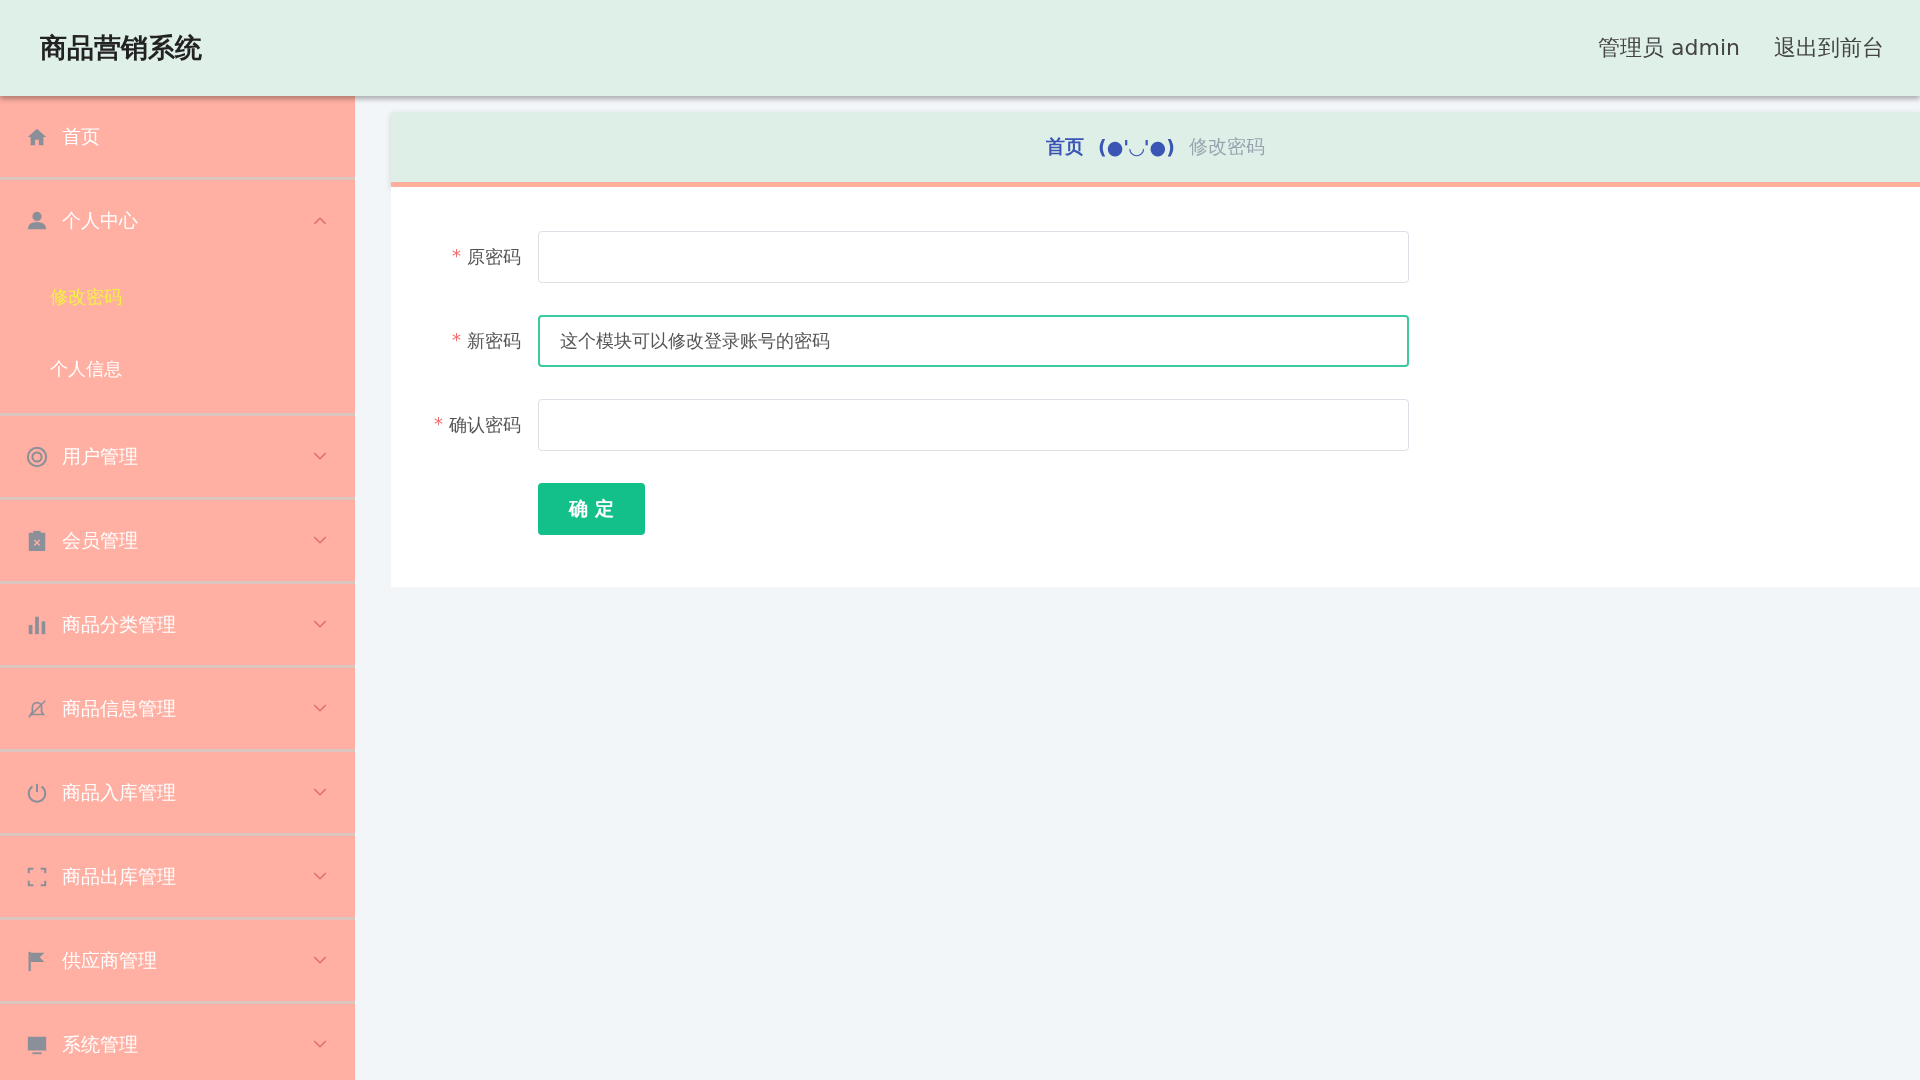 The width and height of the screenshot is (1920, 1080). I want to click on menu-item: 商品入库管理, so click(177, 792).